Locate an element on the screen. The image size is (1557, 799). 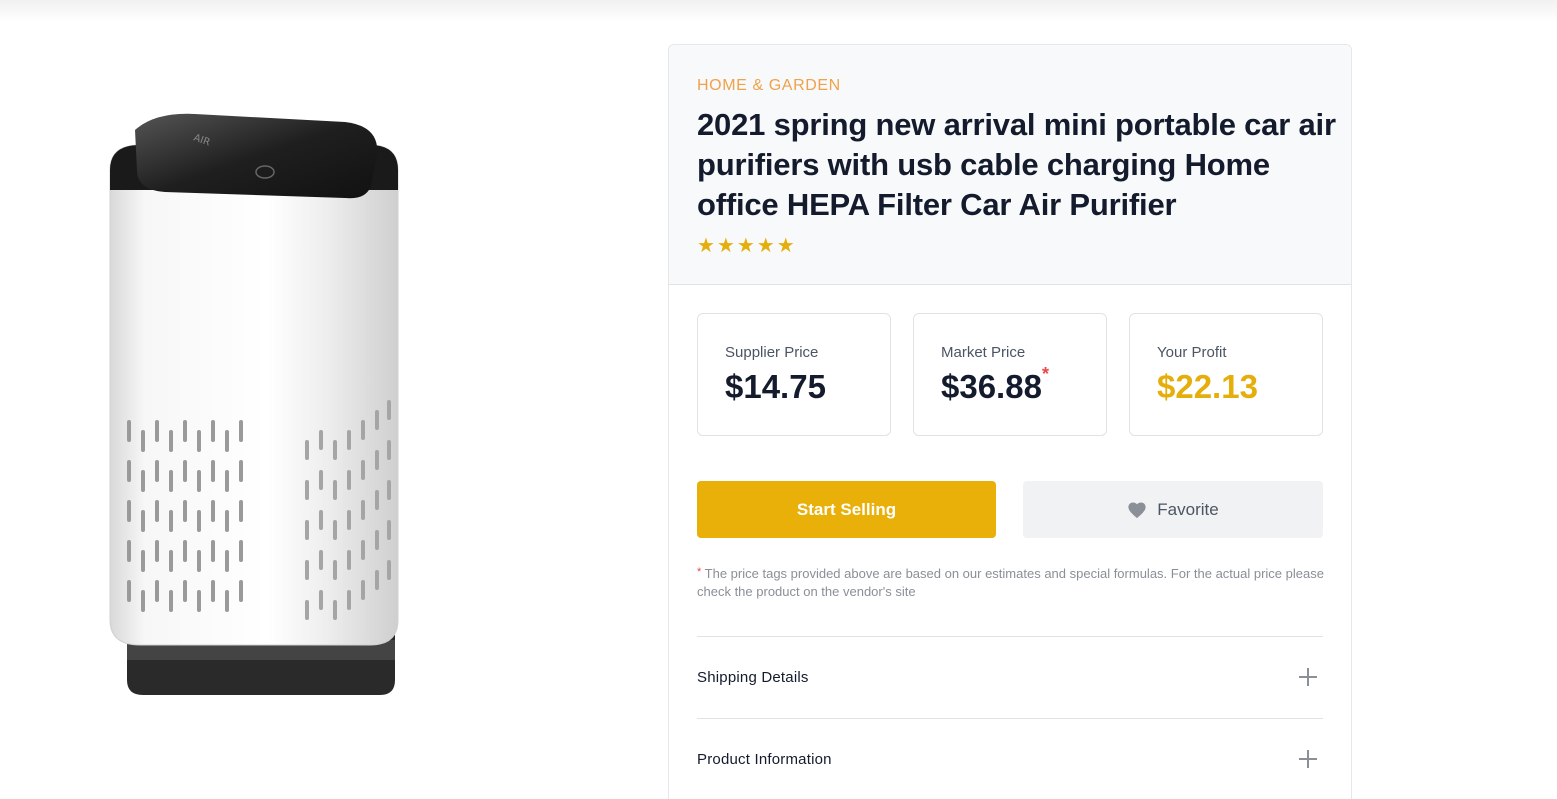
profit-box: Your Profit $22.13 is located at coordinates (1226, 374).